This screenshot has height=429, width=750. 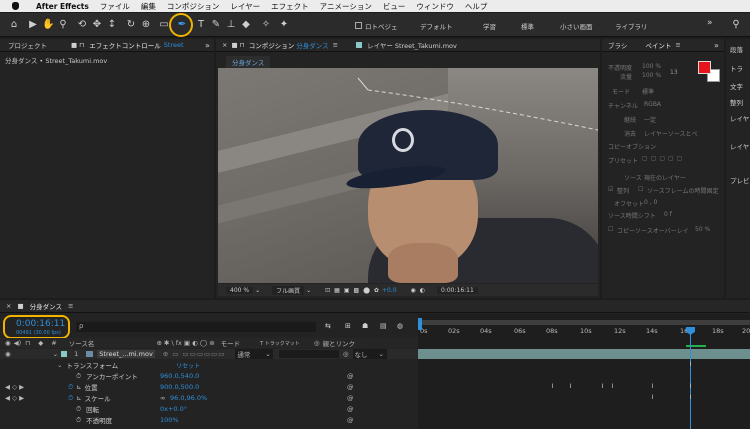 What do you see at coordinates (338, 343) in the screenshot?
I see `column-parent: 親とリンク` at bounding box center [338, 343].